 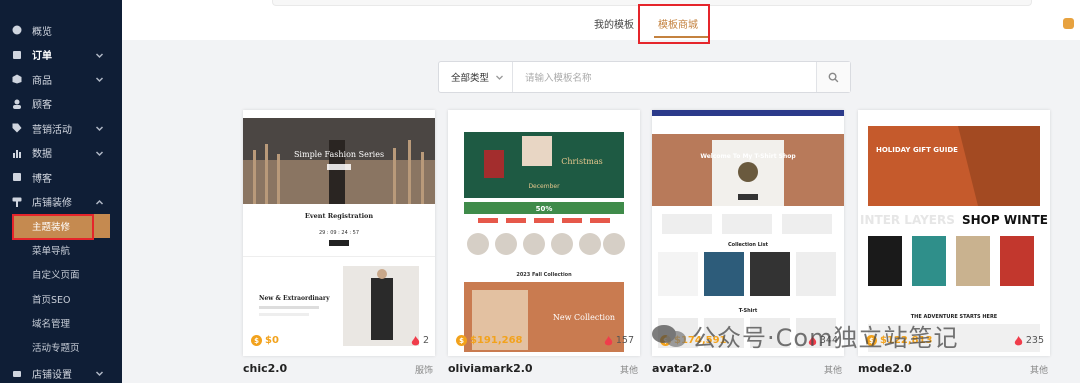 What do you see at coordinates (61, 274) in the screenshot?
I see `sidebar-subitem-2: 自定义页面` at bounding box center [61, 274].